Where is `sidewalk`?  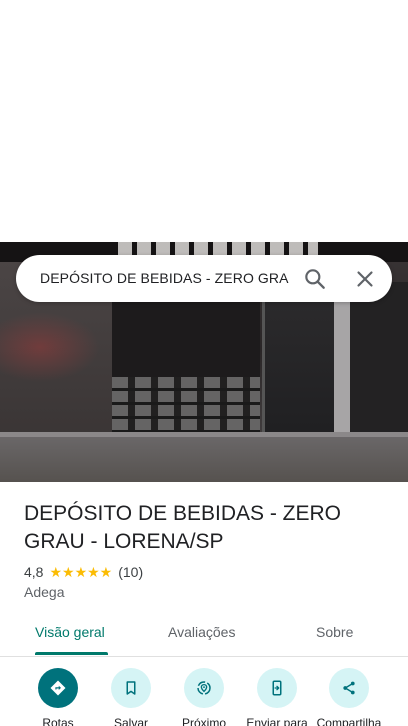
sidewalk is located at coordinates (204, 459).